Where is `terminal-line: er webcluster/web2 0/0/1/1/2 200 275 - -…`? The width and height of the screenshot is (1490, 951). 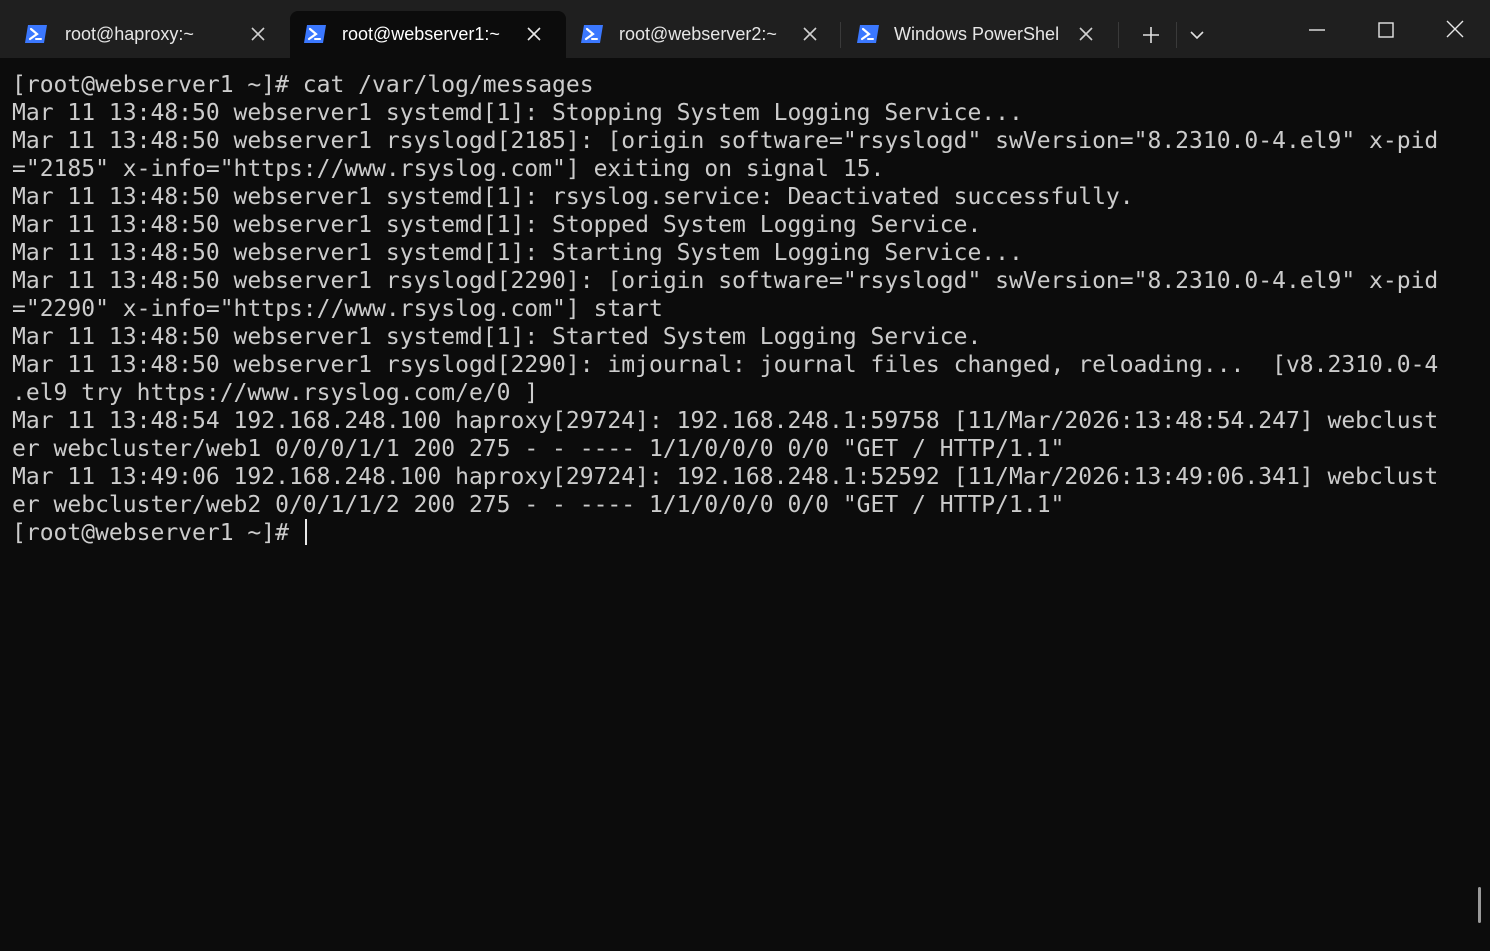
terminal-line: er webcluster/web2 0/0/1/1/2 200 275 - -… is located at coordinates (538, 505).